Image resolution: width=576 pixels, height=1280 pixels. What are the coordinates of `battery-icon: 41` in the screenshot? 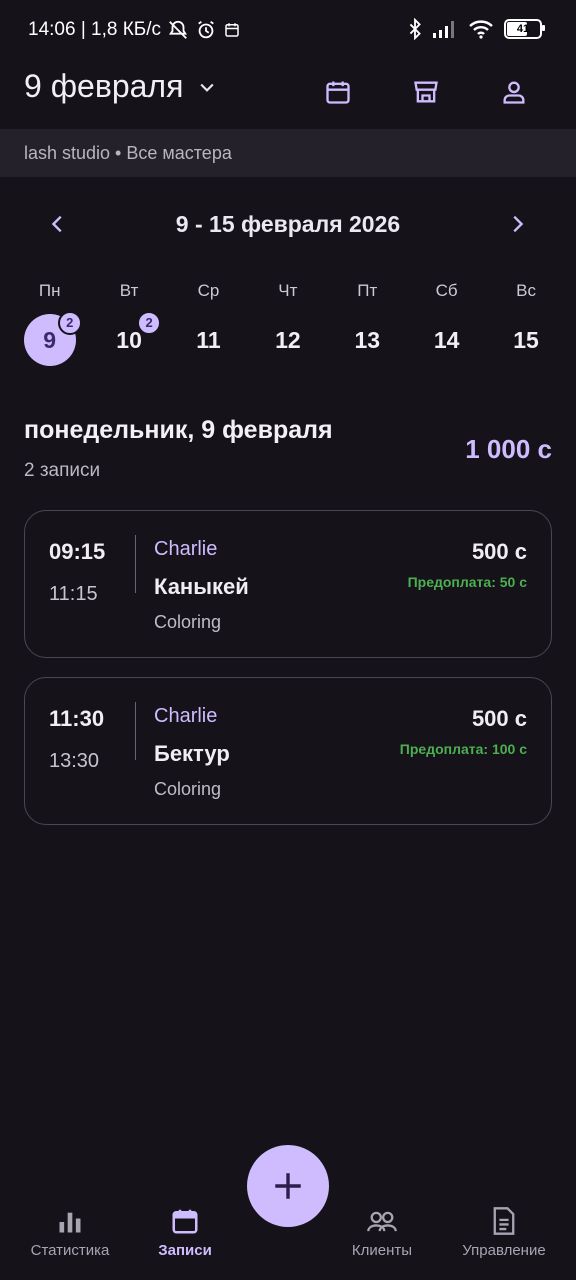 It's located at (524, 29).